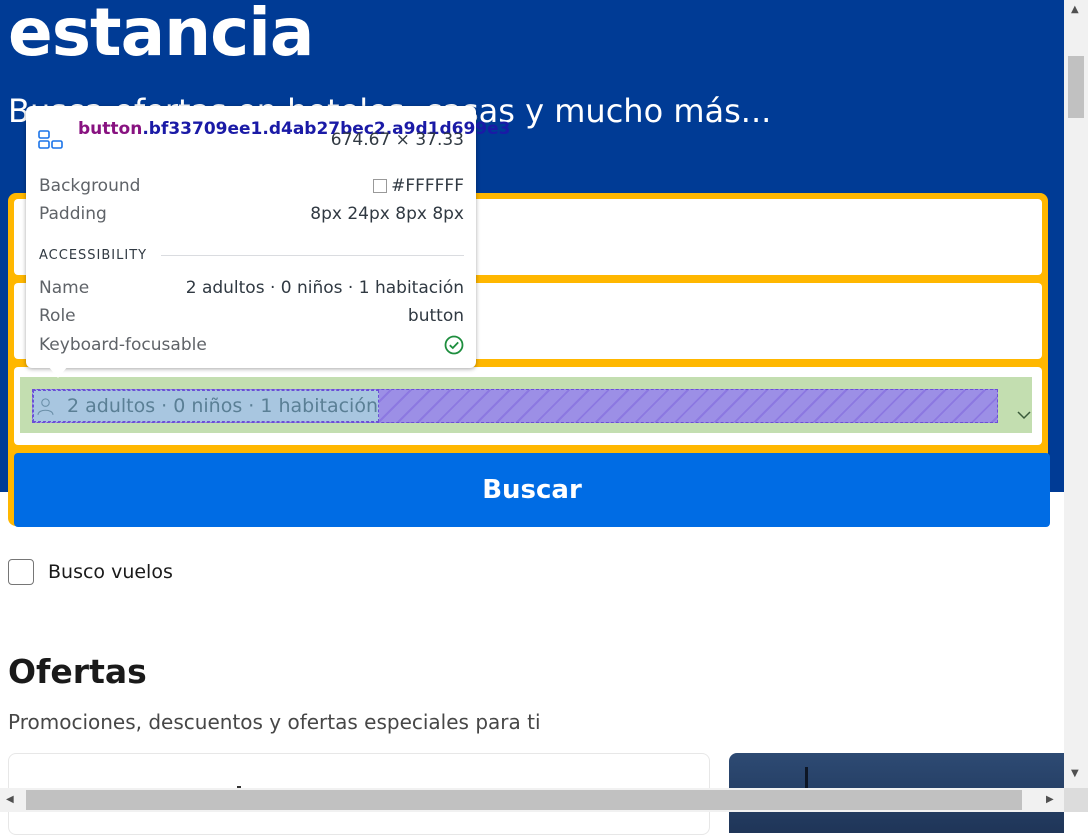 The image size is (1088, 835). What do you see at coordinates (1050, 800) in the screenshot?
I see `scroll-right-arrow-icon: ▶` at bounding box center [1050, 800].